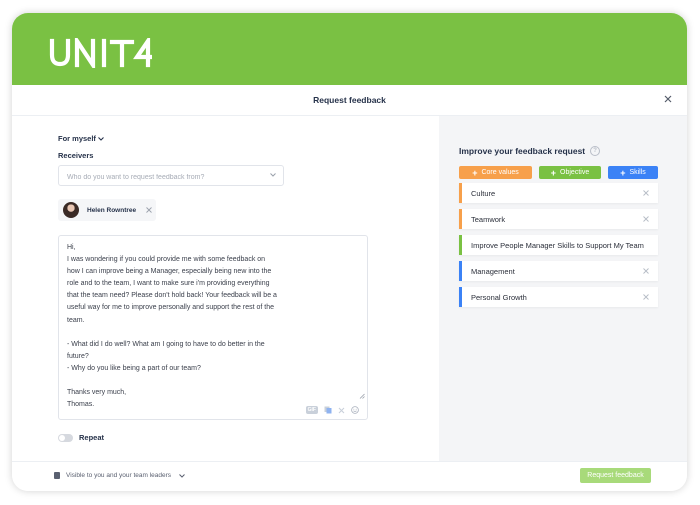 This screenshot has width=700, height=505. What do you see at coordinates (575, 172) in the screenshot?
I see `add-objective-label: Objective` at bounding box center [575, 172].